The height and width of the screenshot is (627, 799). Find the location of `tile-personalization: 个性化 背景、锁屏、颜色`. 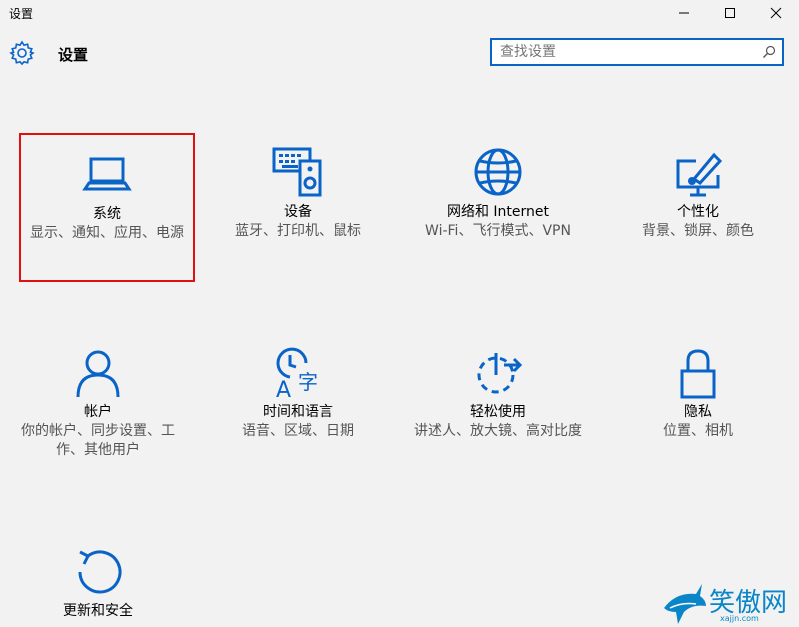

tile-personalization: 个性化 背景、锁屏、颜色 is located at coordinates (698, 206).